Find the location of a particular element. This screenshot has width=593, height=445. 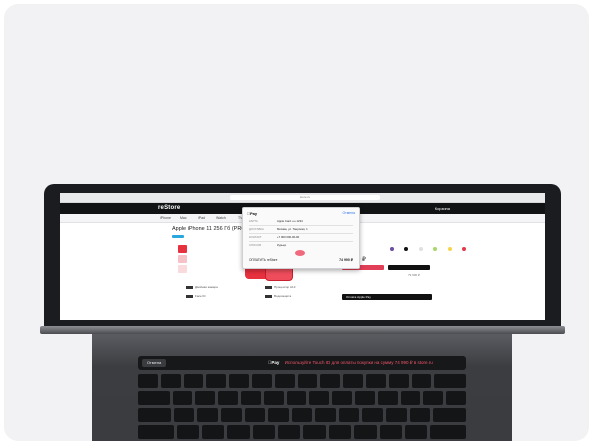

apple-pay-button is located at coordinates (409, 267).